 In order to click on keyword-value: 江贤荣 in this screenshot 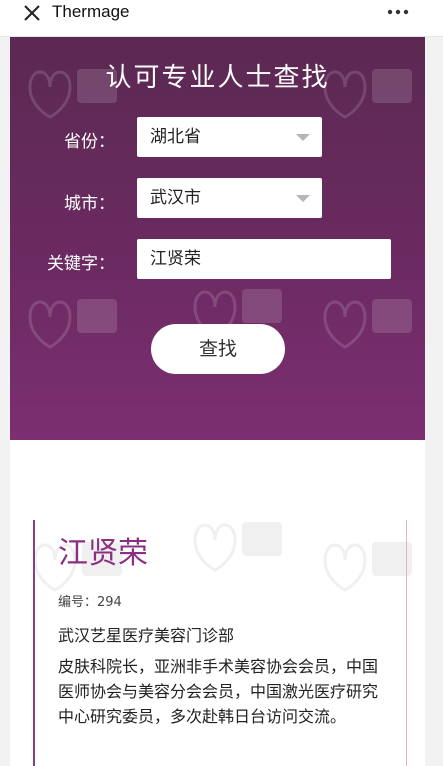, I will do `click(175, 259)`.